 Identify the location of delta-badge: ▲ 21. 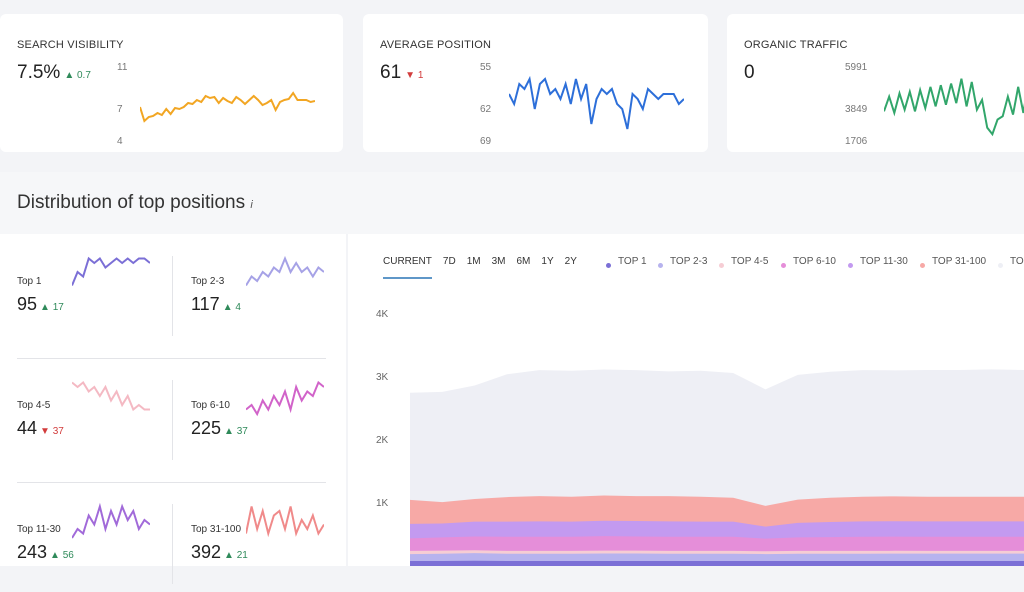
(236, 555).